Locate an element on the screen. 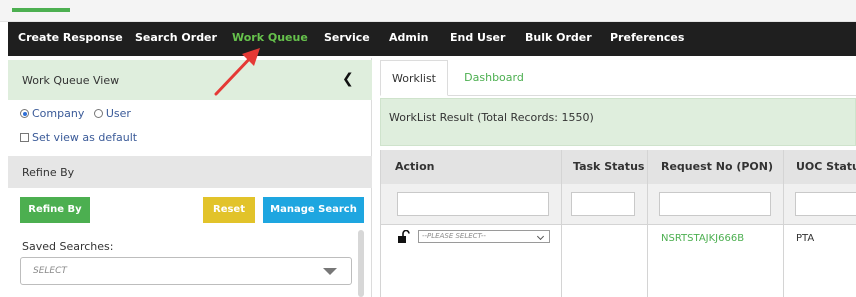 The width and height of the screenshot is (856, 297). row-action-select: --PLEASE SELECT-- is located at coordinates (484, 236).